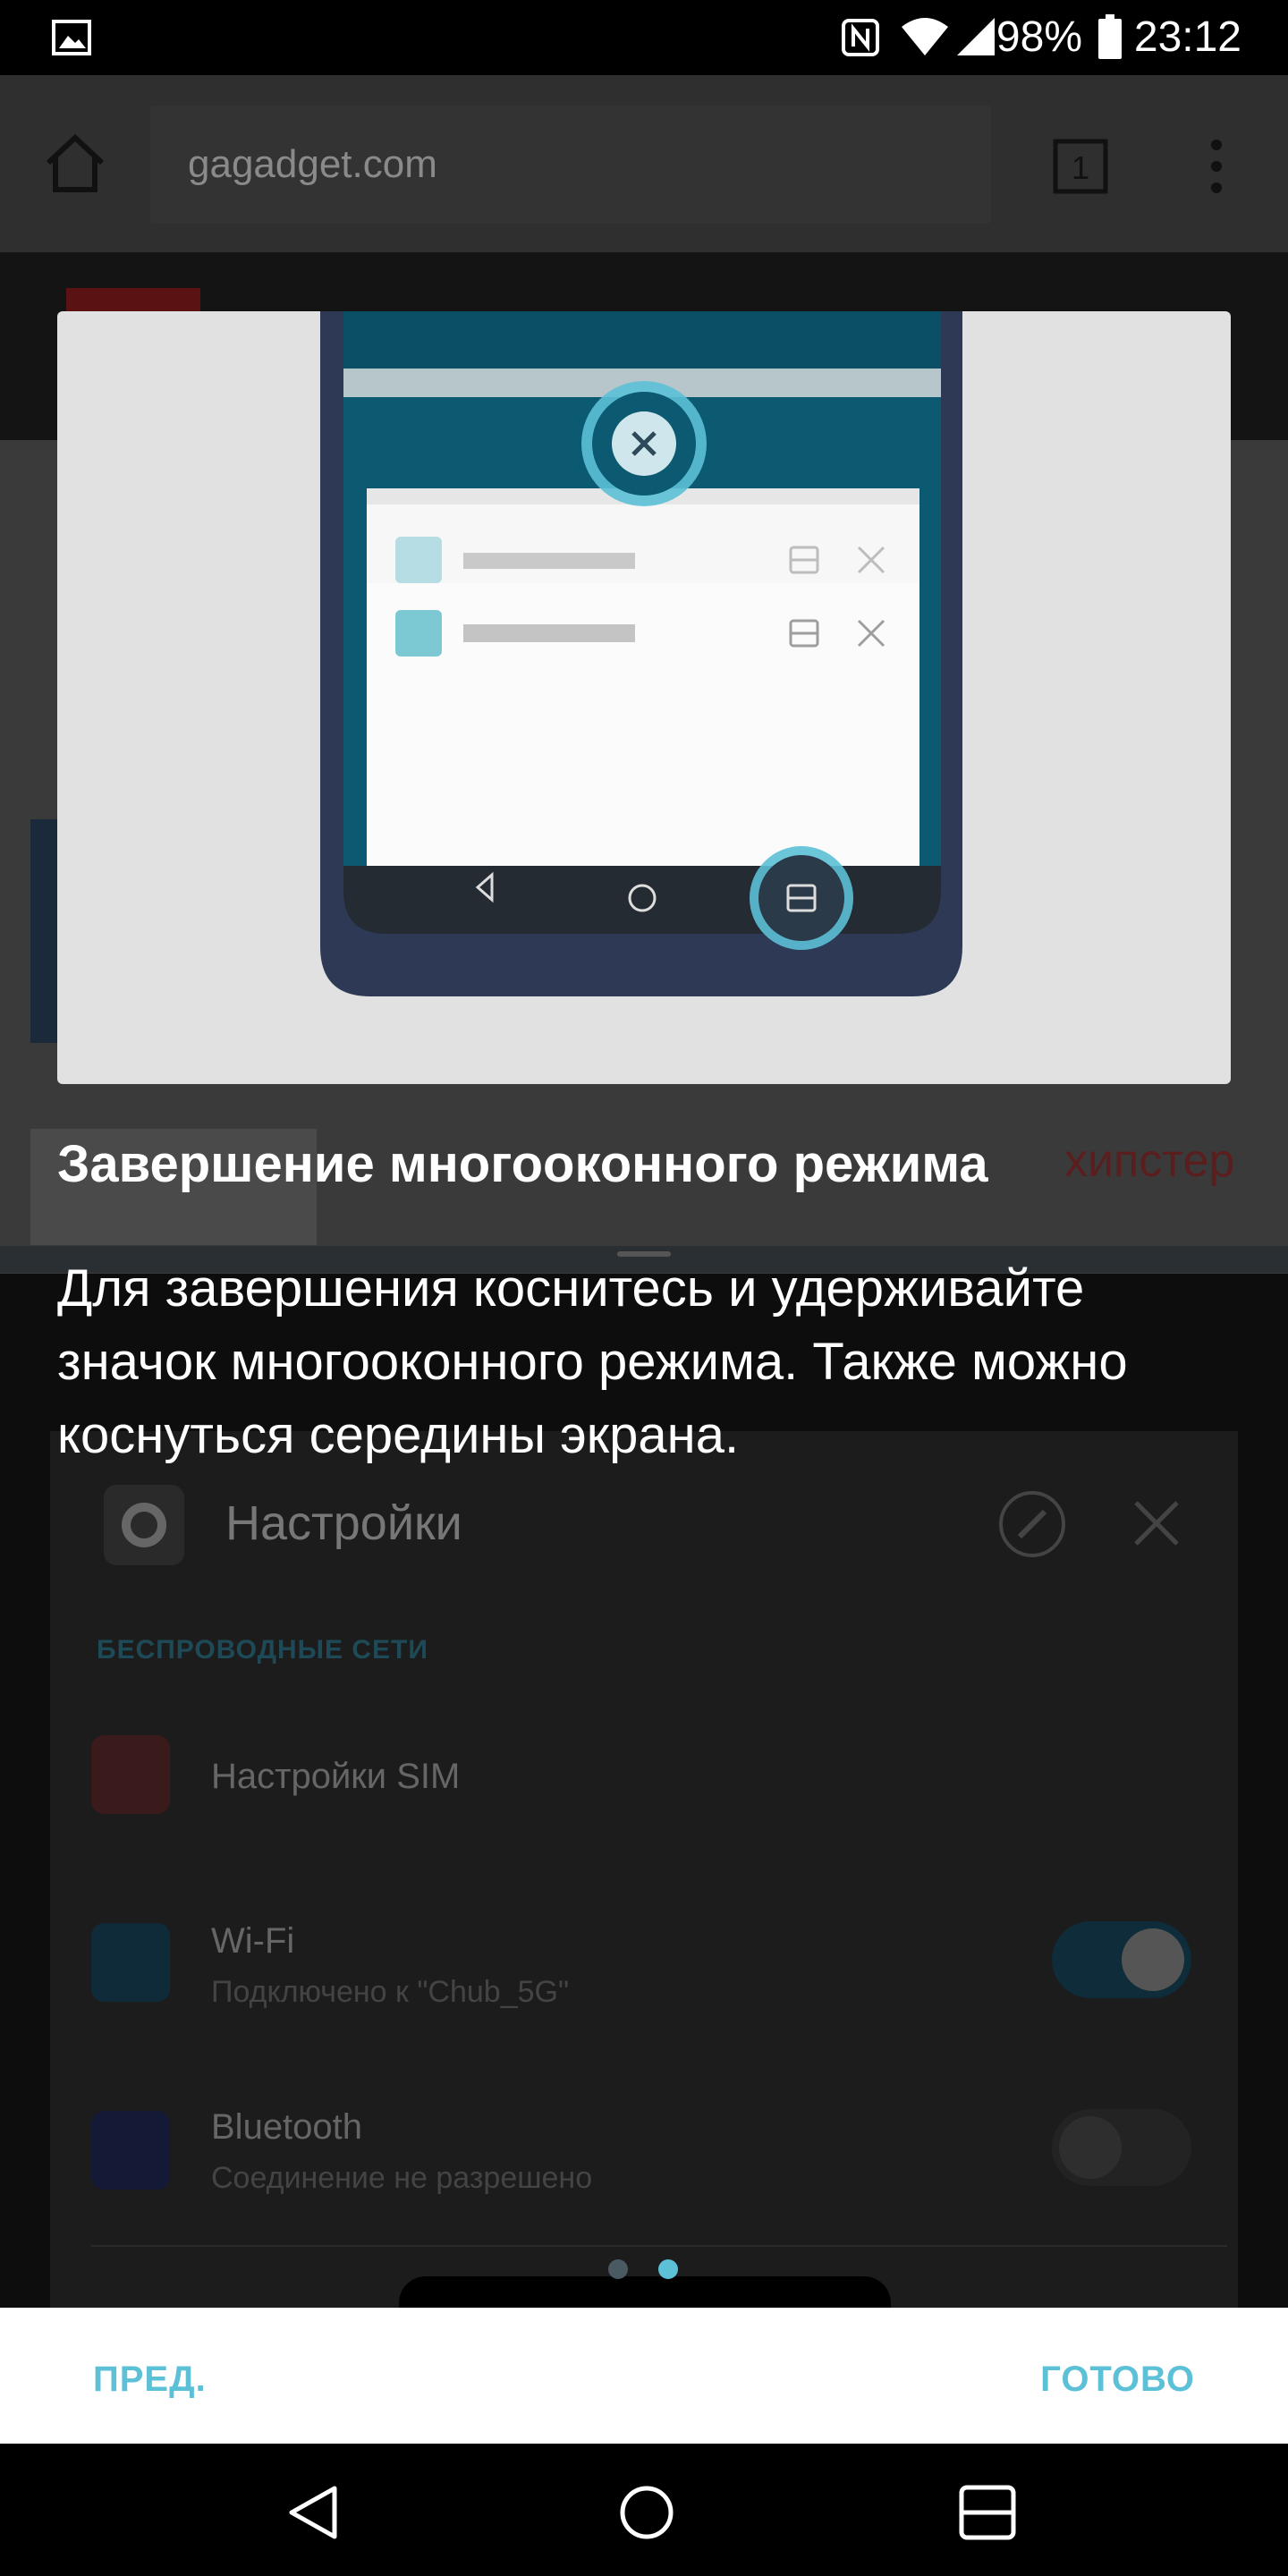 The width and height of the screenshot is (1288, 2576). I want to click on back-icon, so click(313, 2512).